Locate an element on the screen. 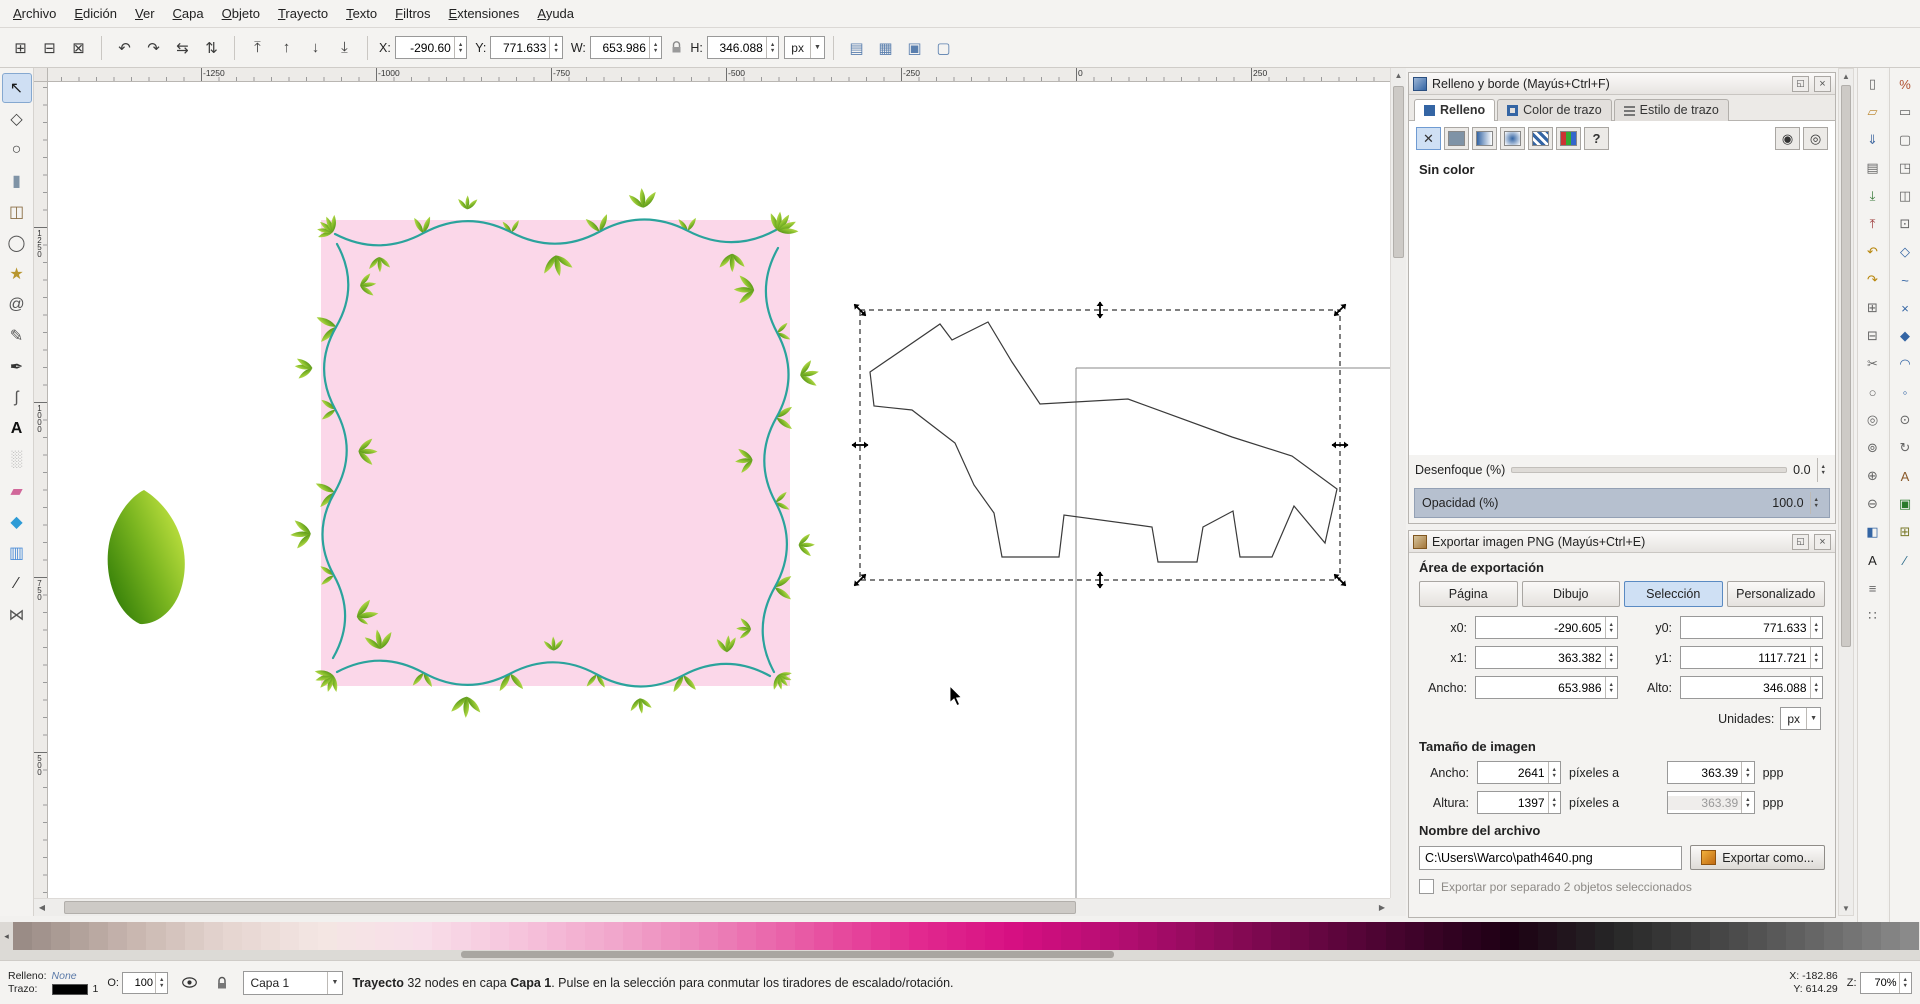 The width and height of the screenshot is (1920, 1004). fill-stroke-indicator: Relleno: None Trazo: 1 is located at coordinates (53, 982).